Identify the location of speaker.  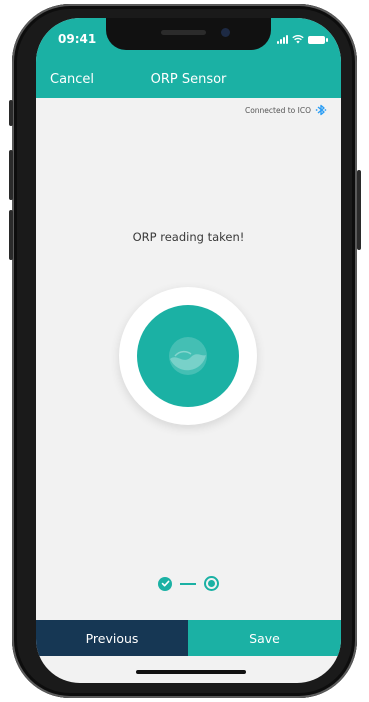
(183, 32).